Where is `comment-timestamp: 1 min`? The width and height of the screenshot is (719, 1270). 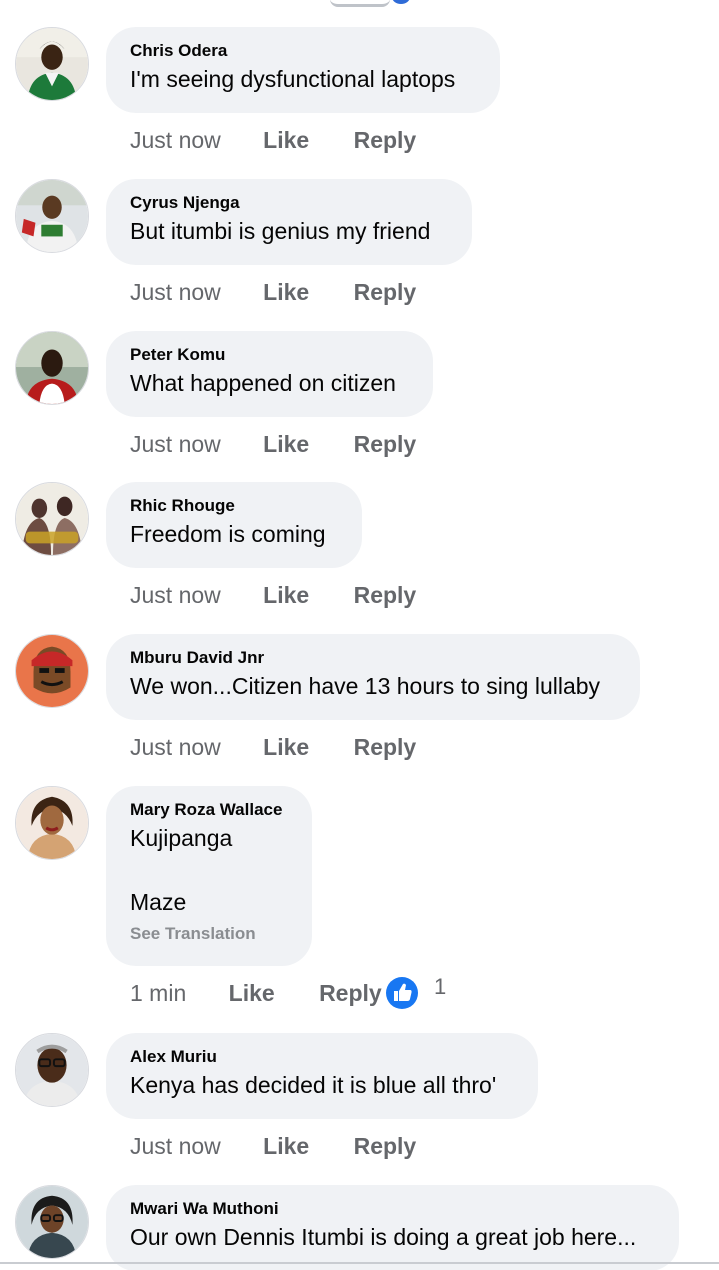
comment-timestamp: 1 min is located at coordinates (158, 993).